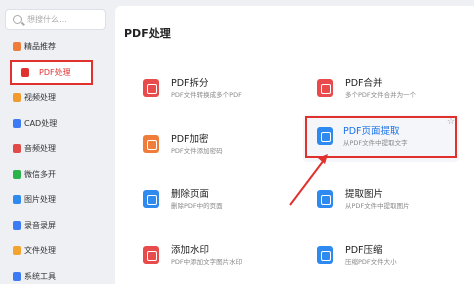  I want to click on tool-desc: 删除PDF中的页面, so click(197, 206).